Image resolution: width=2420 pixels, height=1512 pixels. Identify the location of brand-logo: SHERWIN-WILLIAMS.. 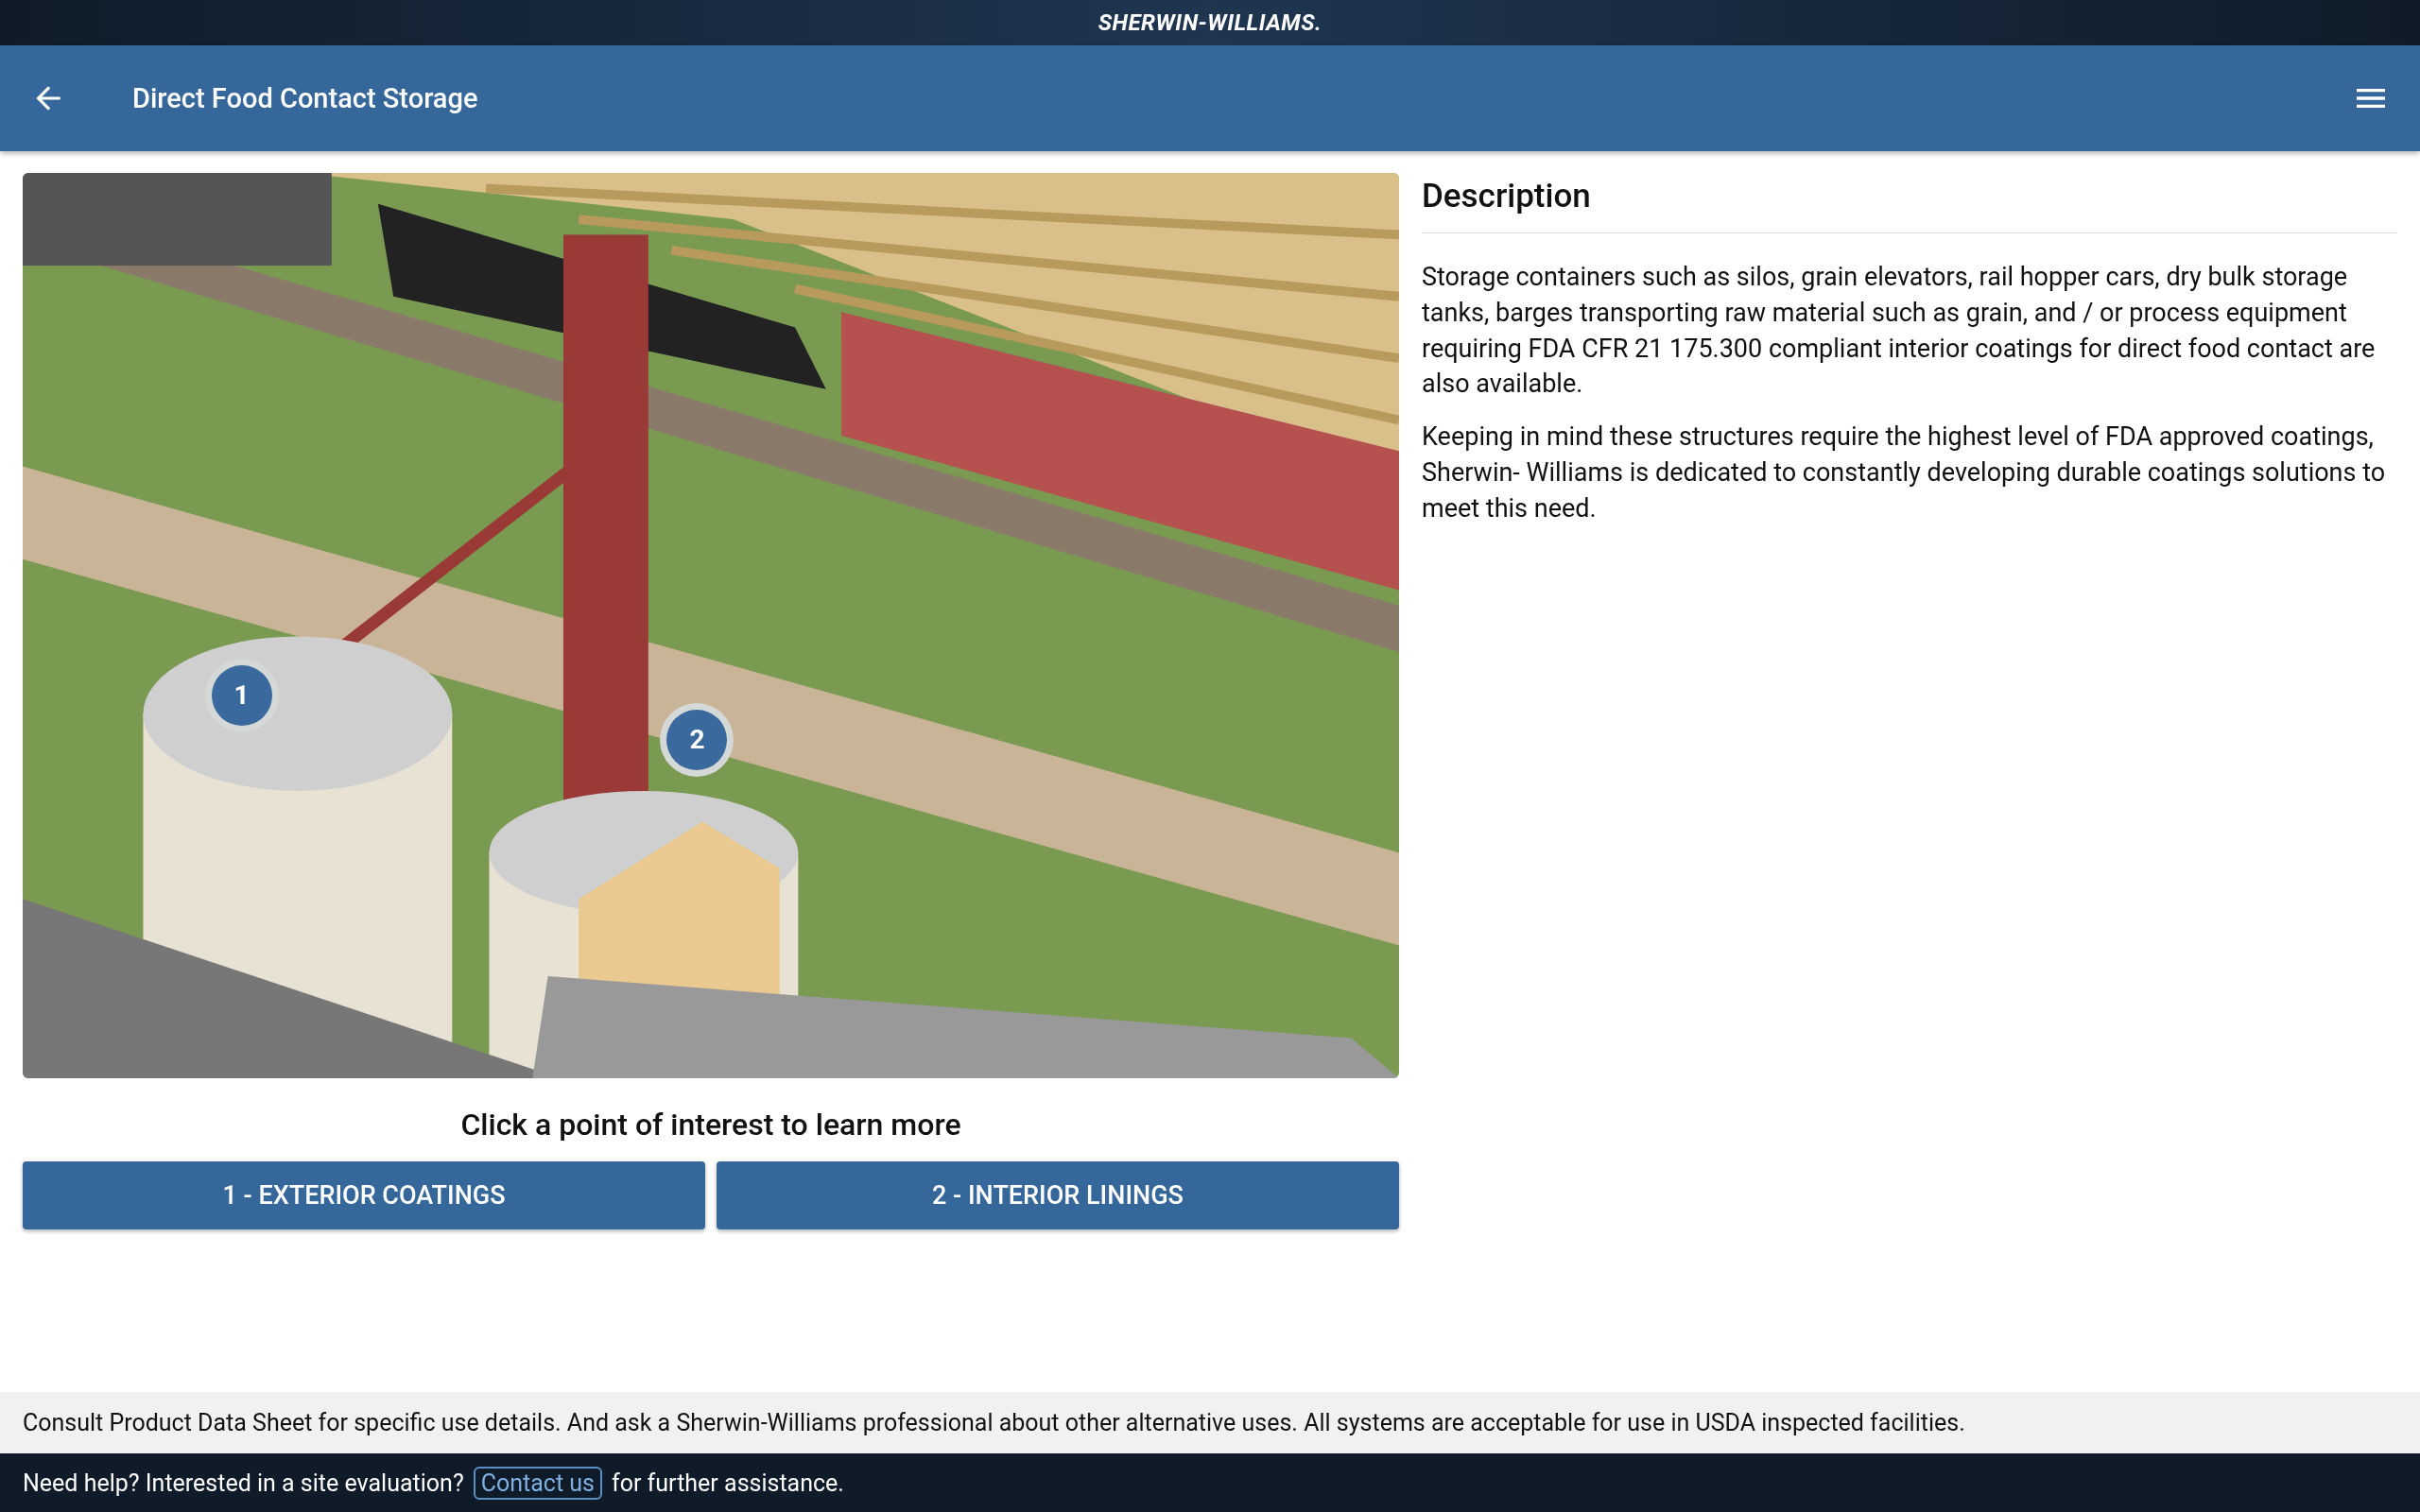
(1210, 22).